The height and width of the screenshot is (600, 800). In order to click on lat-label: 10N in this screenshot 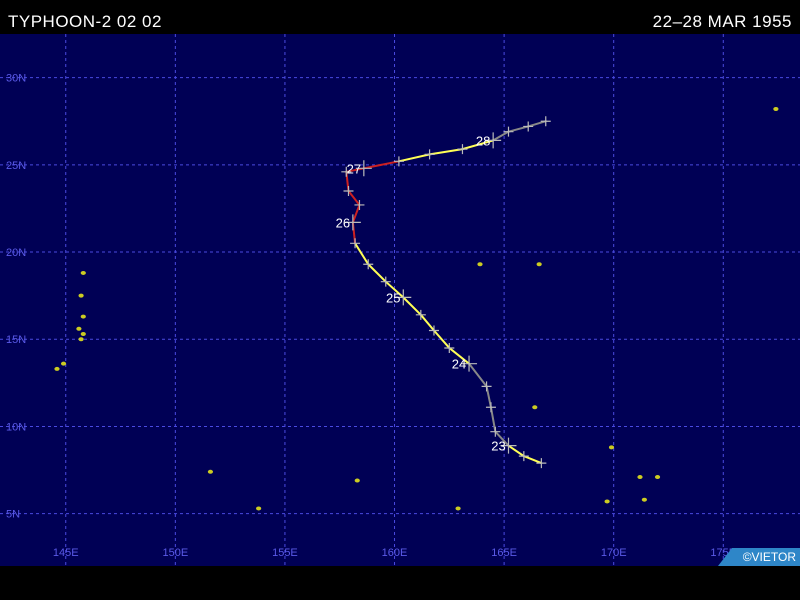, I will do `click(16, 427)`.